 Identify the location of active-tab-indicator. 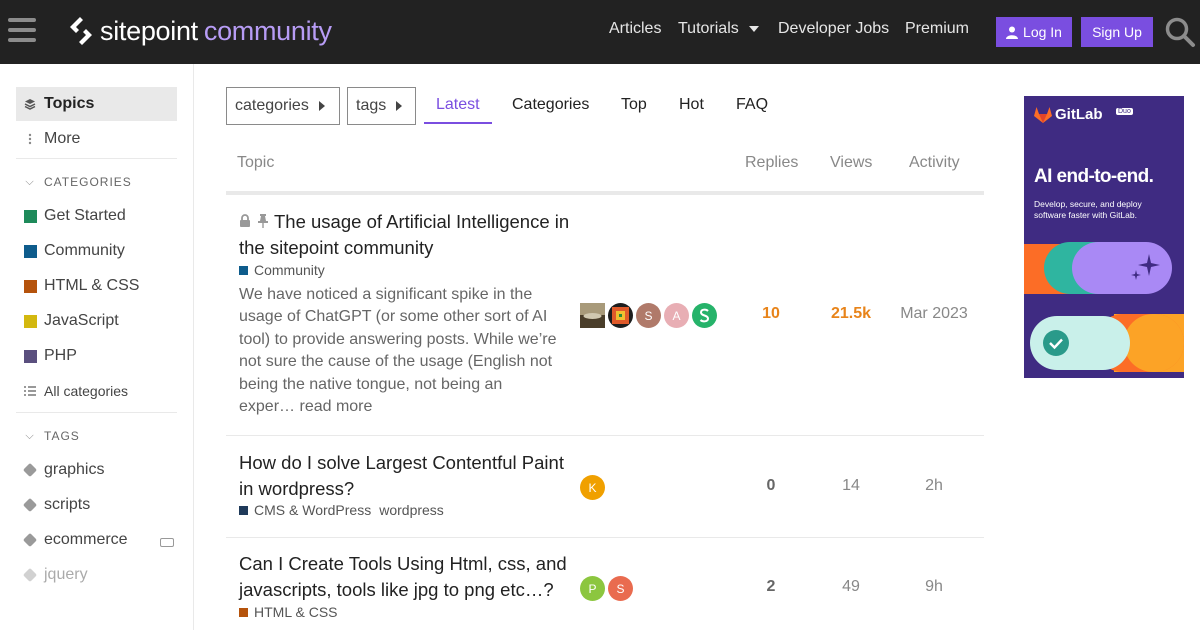
(458, 123).